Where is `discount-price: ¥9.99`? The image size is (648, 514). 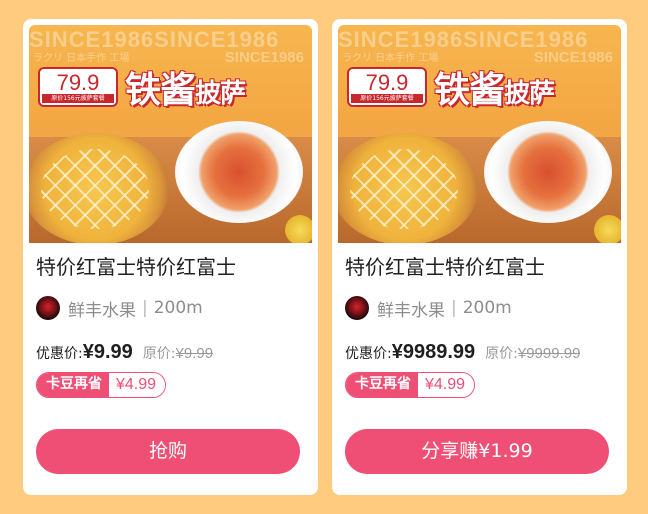 discount-price: ¥9.99 is located at coordinates (107, 352).